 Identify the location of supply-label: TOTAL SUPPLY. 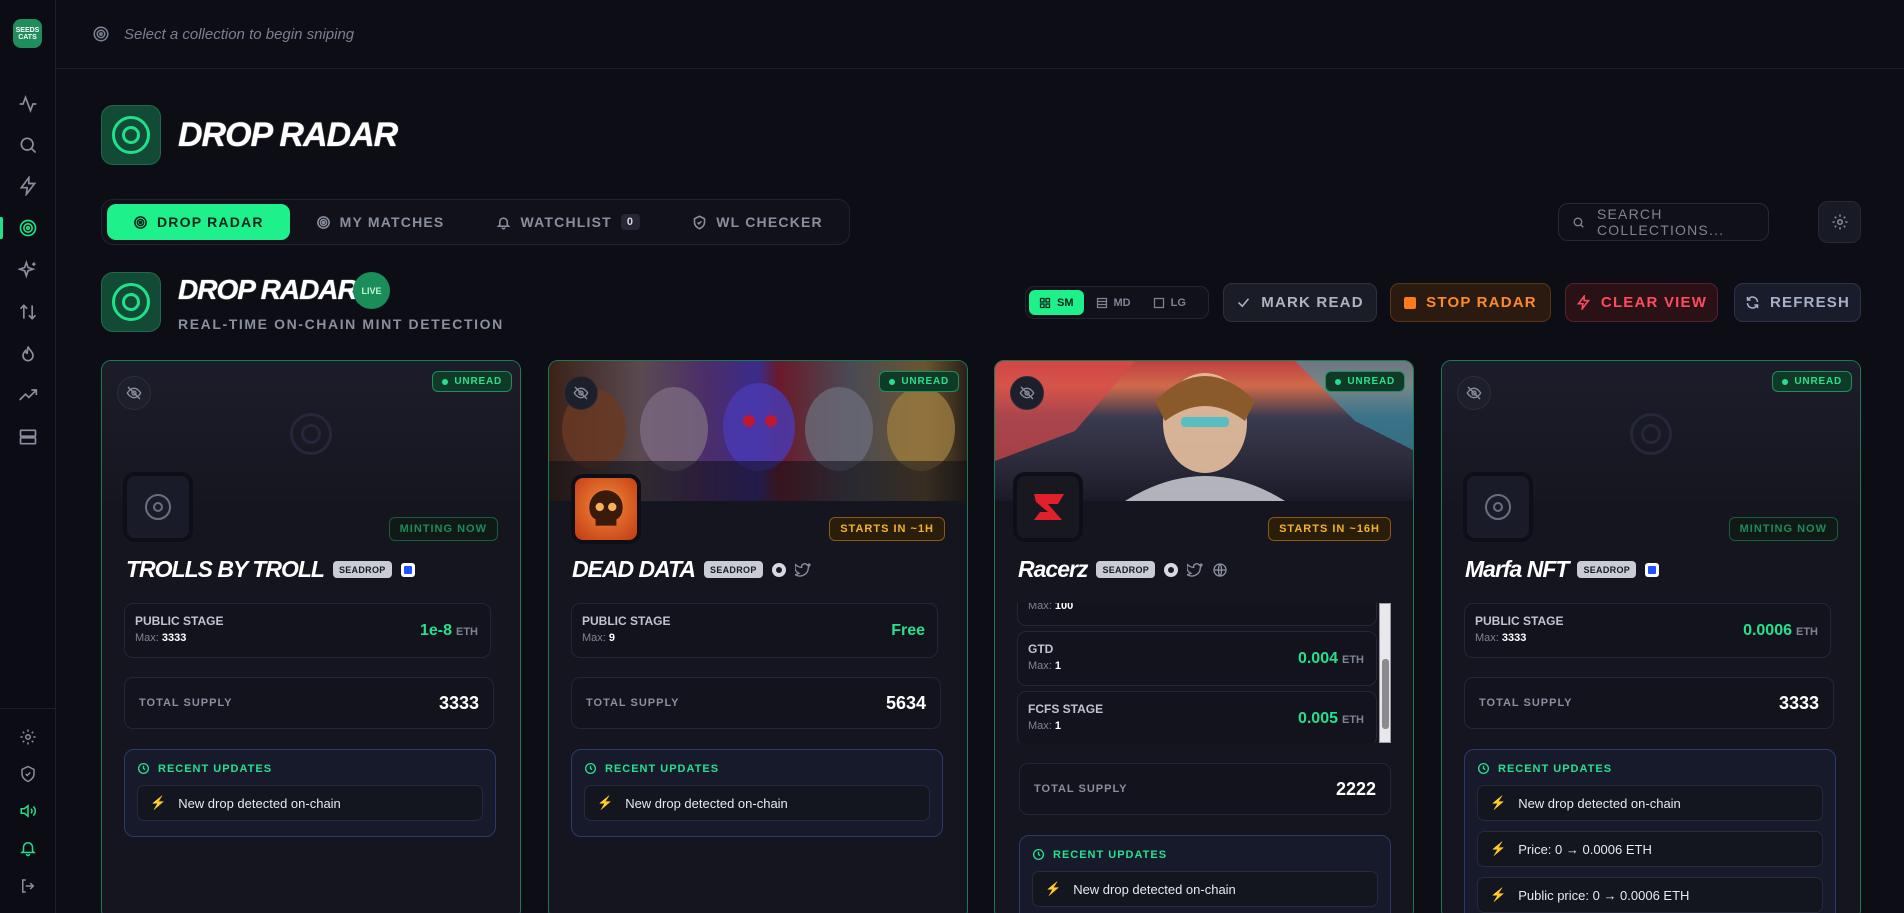
(633, 703).